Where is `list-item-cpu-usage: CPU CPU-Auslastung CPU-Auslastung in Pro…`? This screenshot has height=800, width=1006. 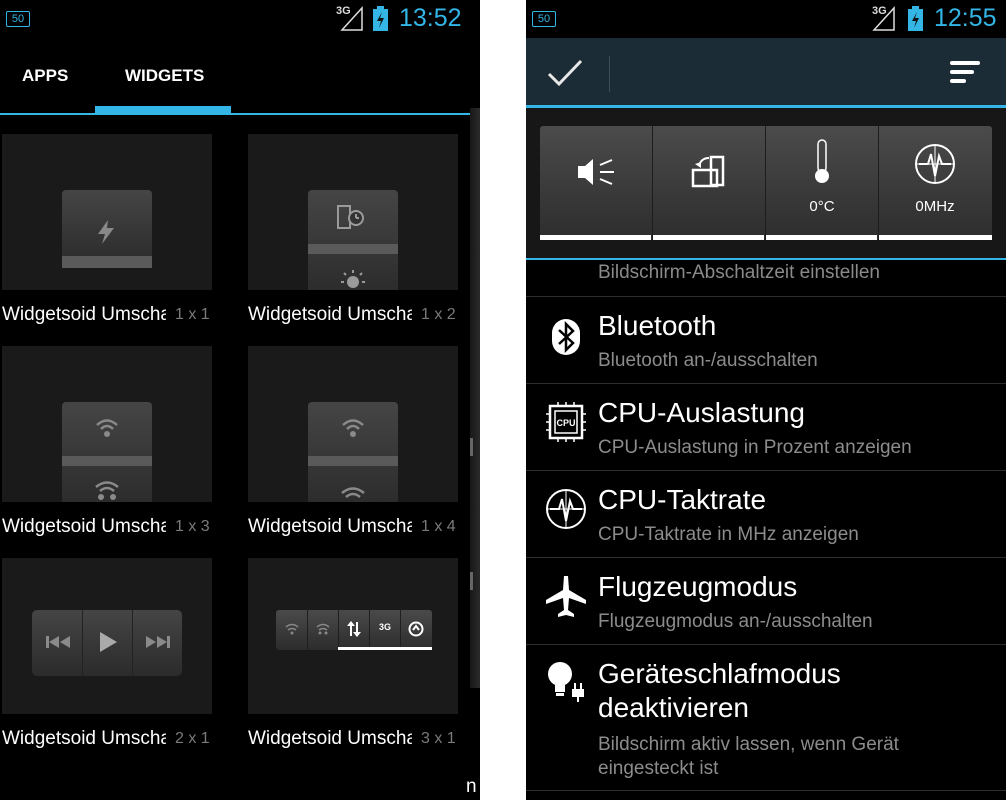
list-item-cpu-usage: CPU CPU-Auslastung CPU-Auslastung in Pro… is located at coordinates (766, 427).